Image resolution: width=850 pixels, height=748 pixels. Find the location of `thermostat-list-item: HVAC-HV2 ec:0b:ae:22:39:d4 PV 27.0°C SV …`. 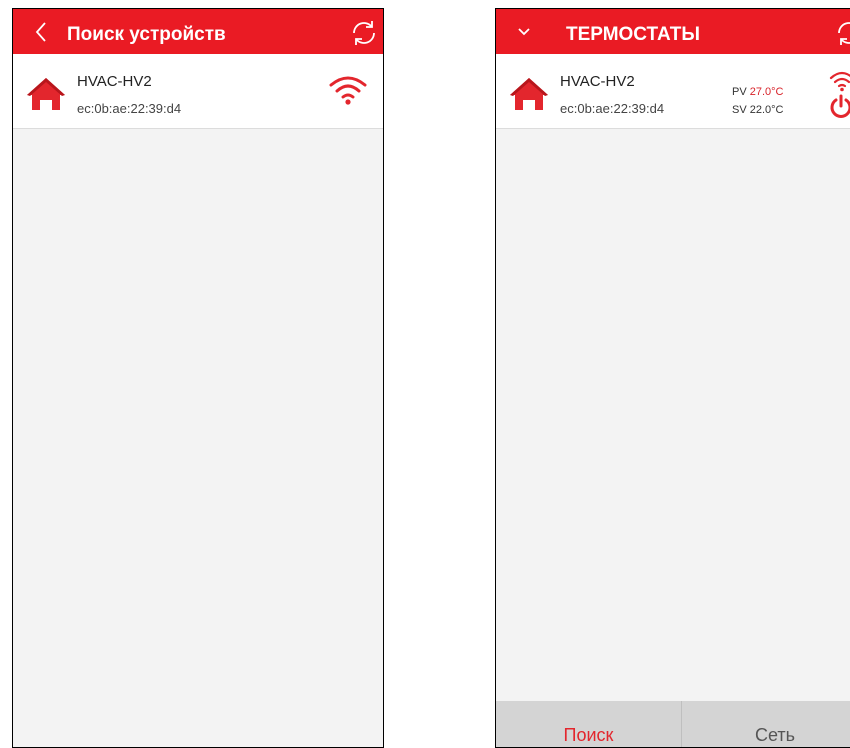

thermostat-list-item: HVAC-HV2 ec:0b:ae:22:39:d4 PV 27.0°C SV … is located at coordinates (673, 91).